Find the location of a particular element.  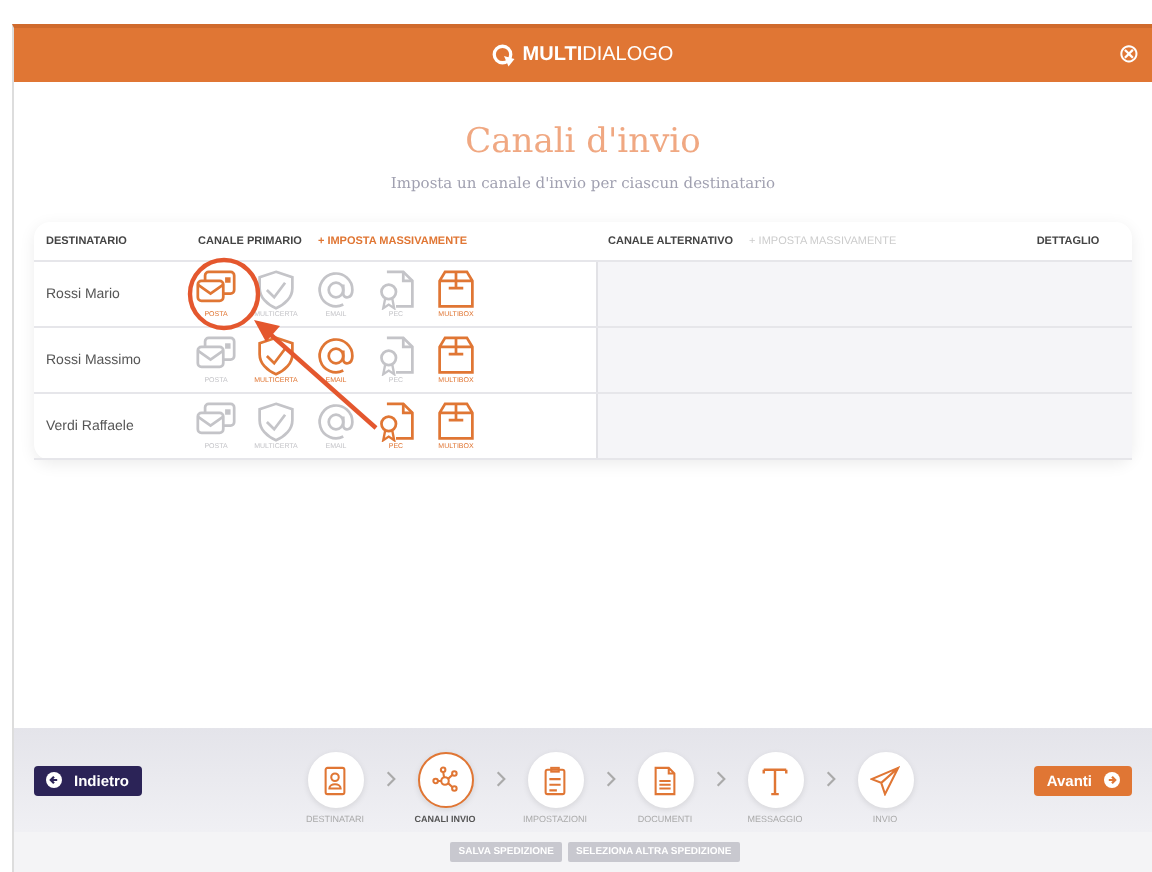

arrow-right-icon is located at coordinates (1112, 780).